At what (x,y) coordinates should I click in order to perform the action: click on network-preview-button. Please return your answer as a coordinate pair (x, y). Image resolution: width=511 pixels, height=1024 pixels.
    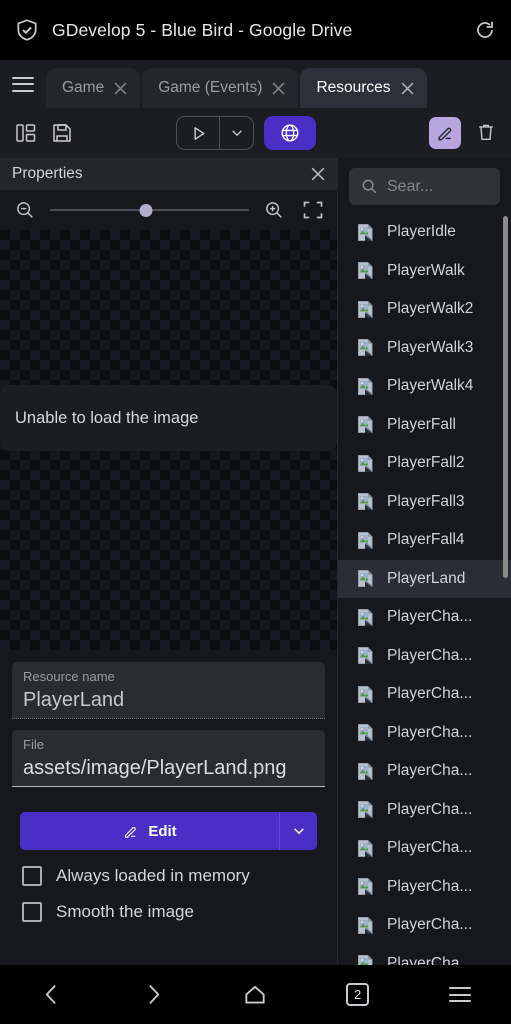
    Looking at the image, I should click on (290, 133).